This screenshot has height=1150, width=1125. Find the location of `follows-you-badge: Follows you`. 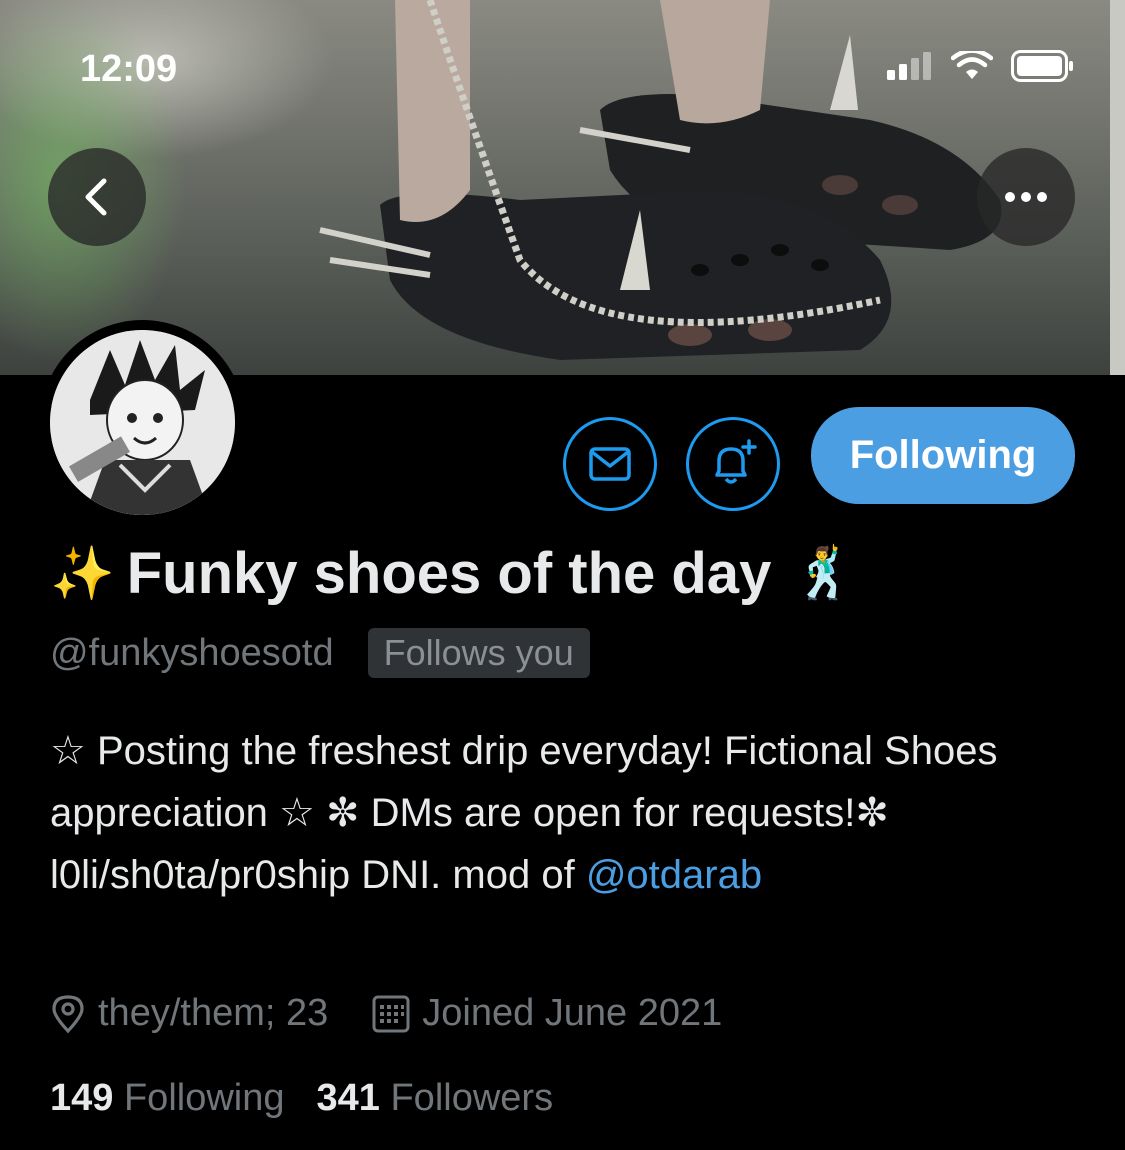

follows-you-badge: Follows you is located at coordinates (478, 653).